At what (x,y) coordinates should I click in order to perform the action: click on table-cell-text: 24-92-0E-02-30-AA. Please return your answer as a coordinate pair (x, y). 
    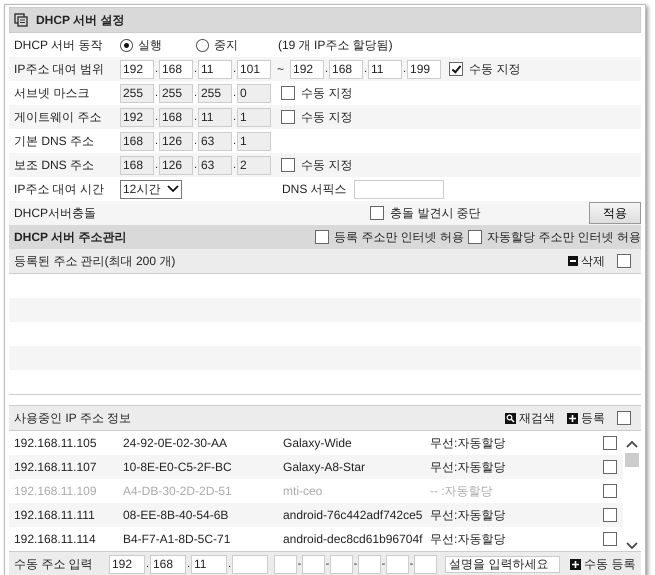
    Looking at the image, I should click on (175, 443).